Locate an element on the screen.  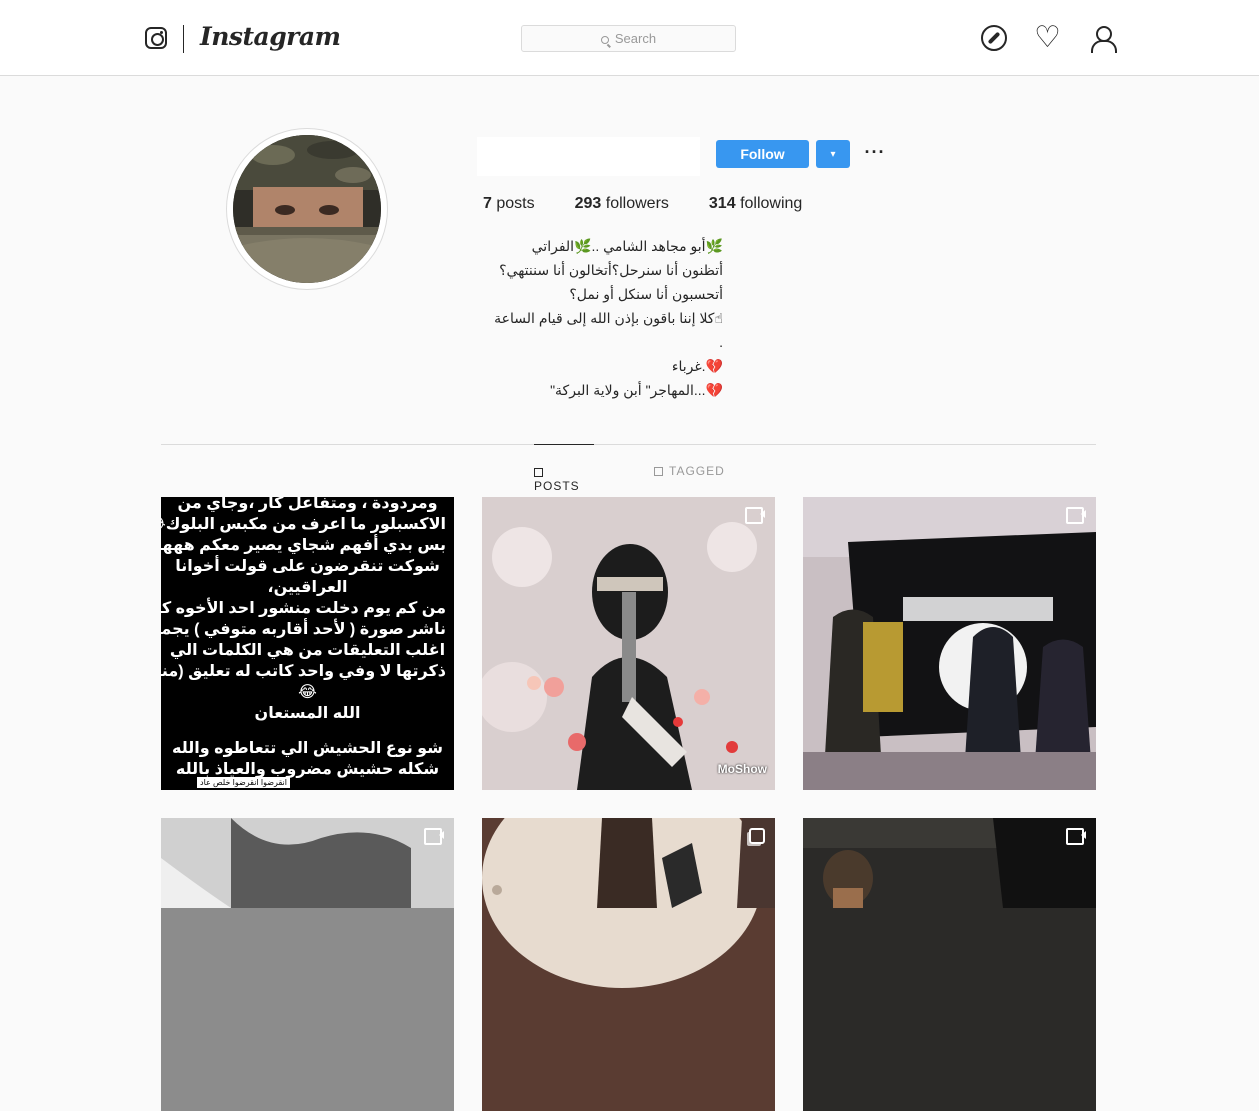
post-text-line: ومردودة ، ومتفاعل كار ،وجاي من is located at coordinates (307, 504).